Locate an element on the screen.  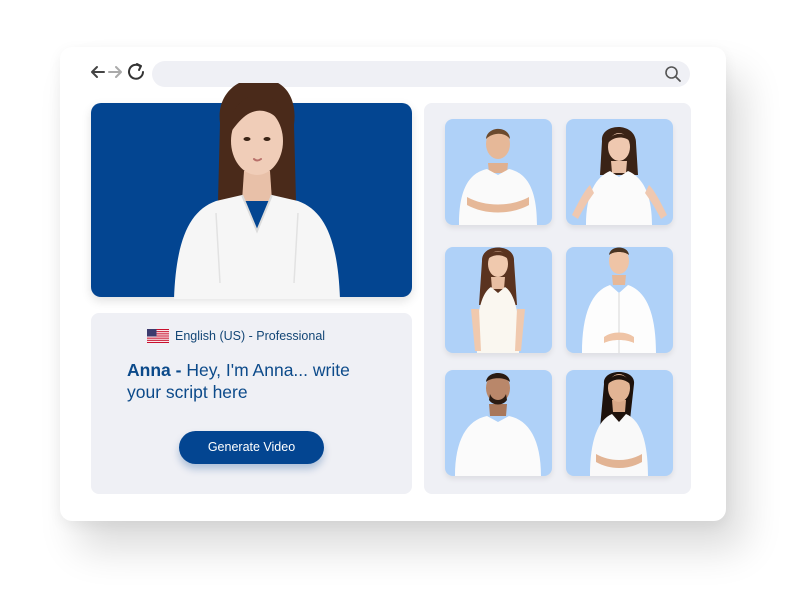
presenter-name: Anna - is located at coordinates (154, 370).